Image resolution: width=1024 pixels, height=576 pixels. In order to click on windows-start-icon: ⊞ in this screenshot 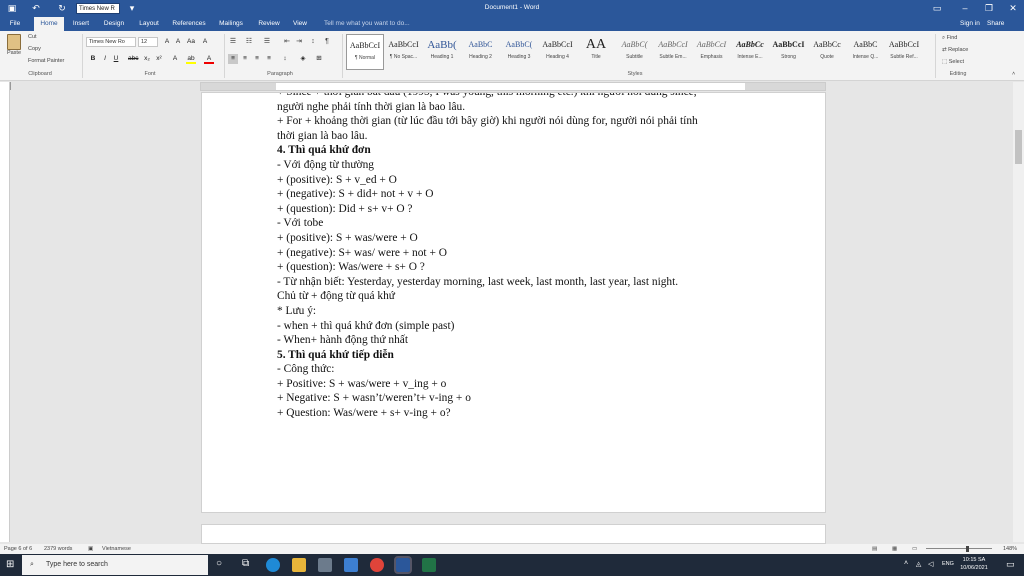, I will do `click(10, 564)`.